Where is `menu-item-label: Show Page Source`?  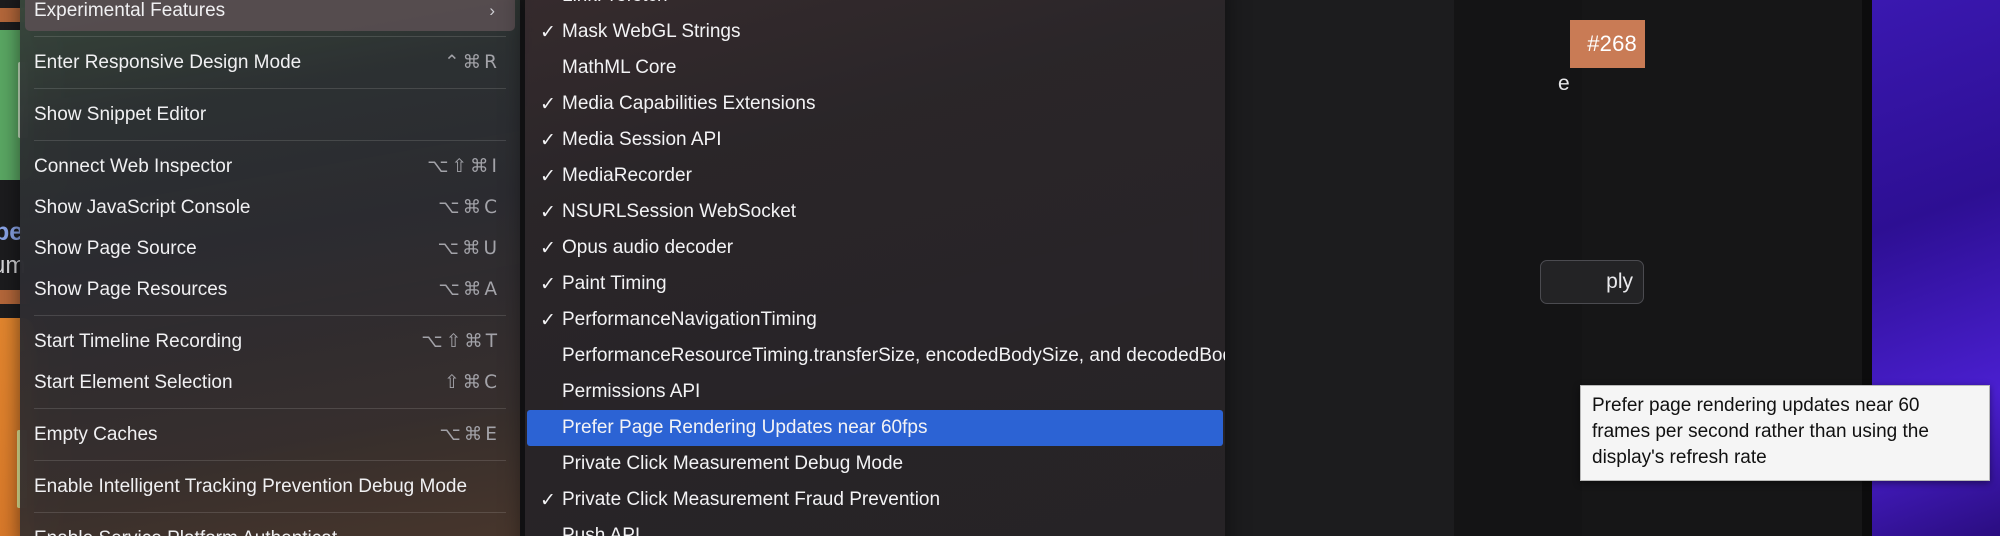 menu-item-label: Show Page Source is located at coordinates (115, 248).